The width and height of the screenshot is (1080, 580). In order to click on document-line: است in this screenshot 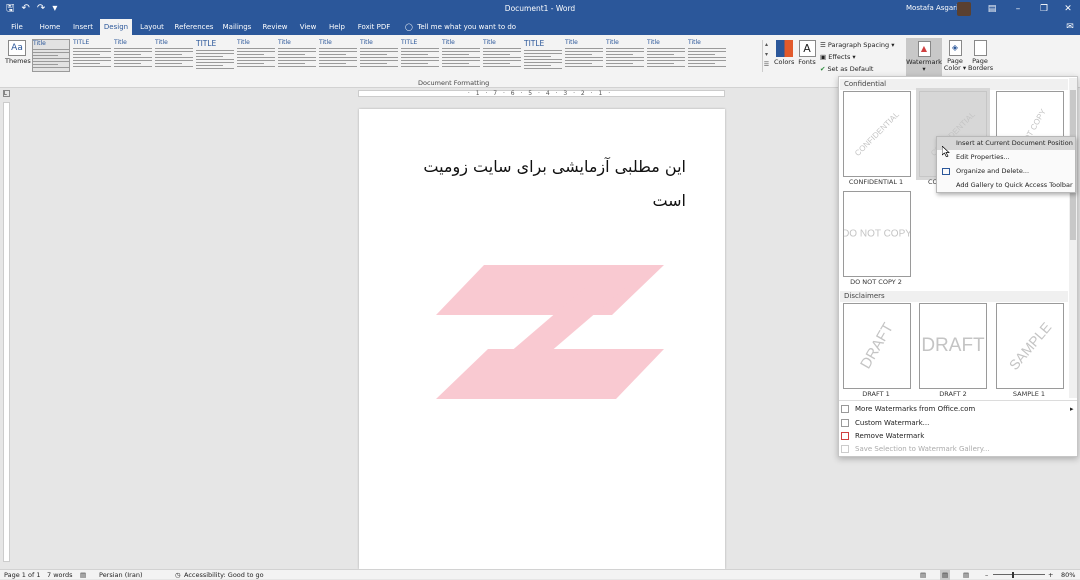, I will do `click(538, 201)`.